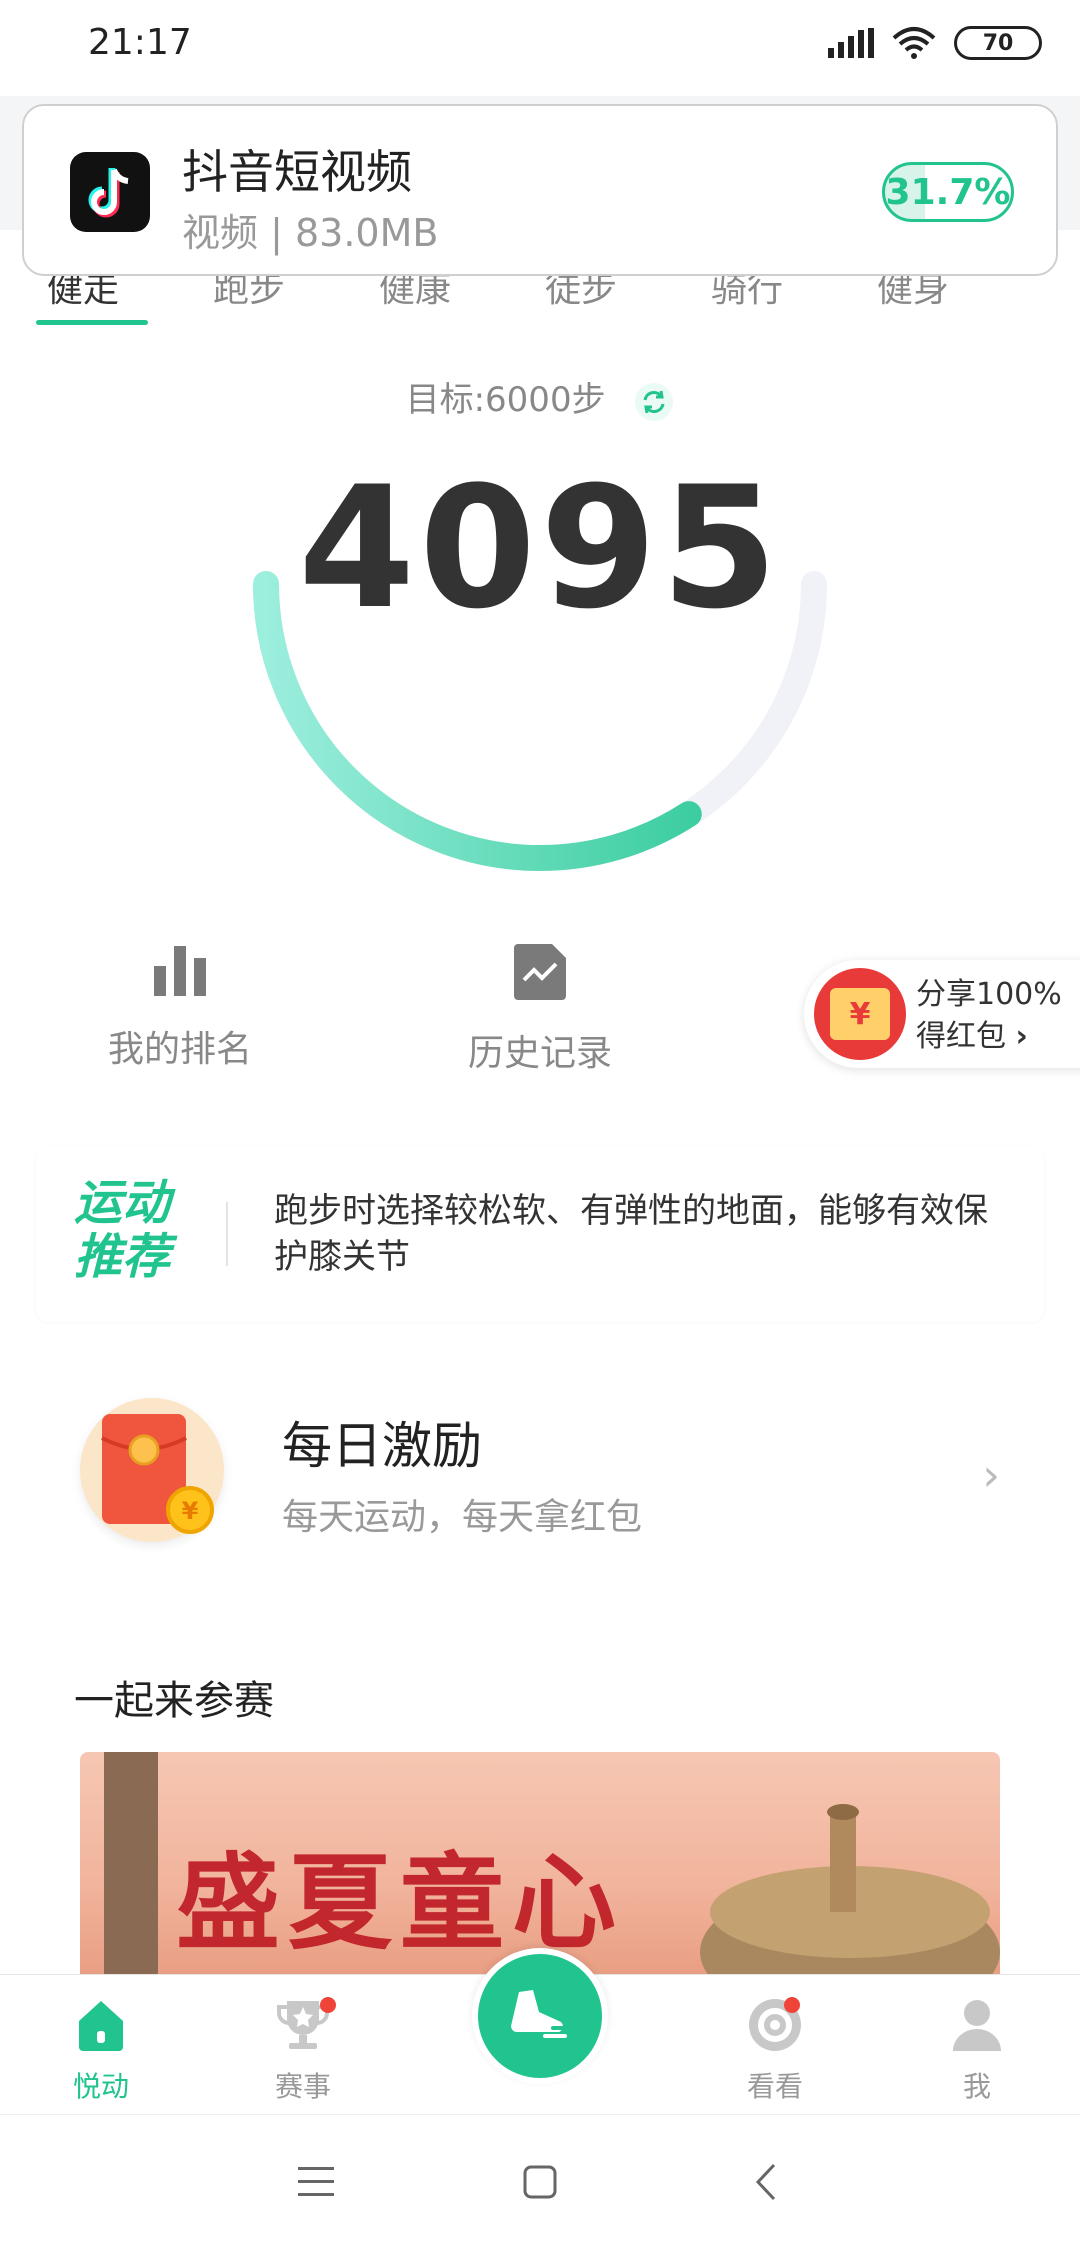 Image resolution: width=1080 pixels, height=2244 pixels. Describe the element at coordinates (179, 1049) in the screenshot. I see `quick-ranking-label: 我的排名` at that location.